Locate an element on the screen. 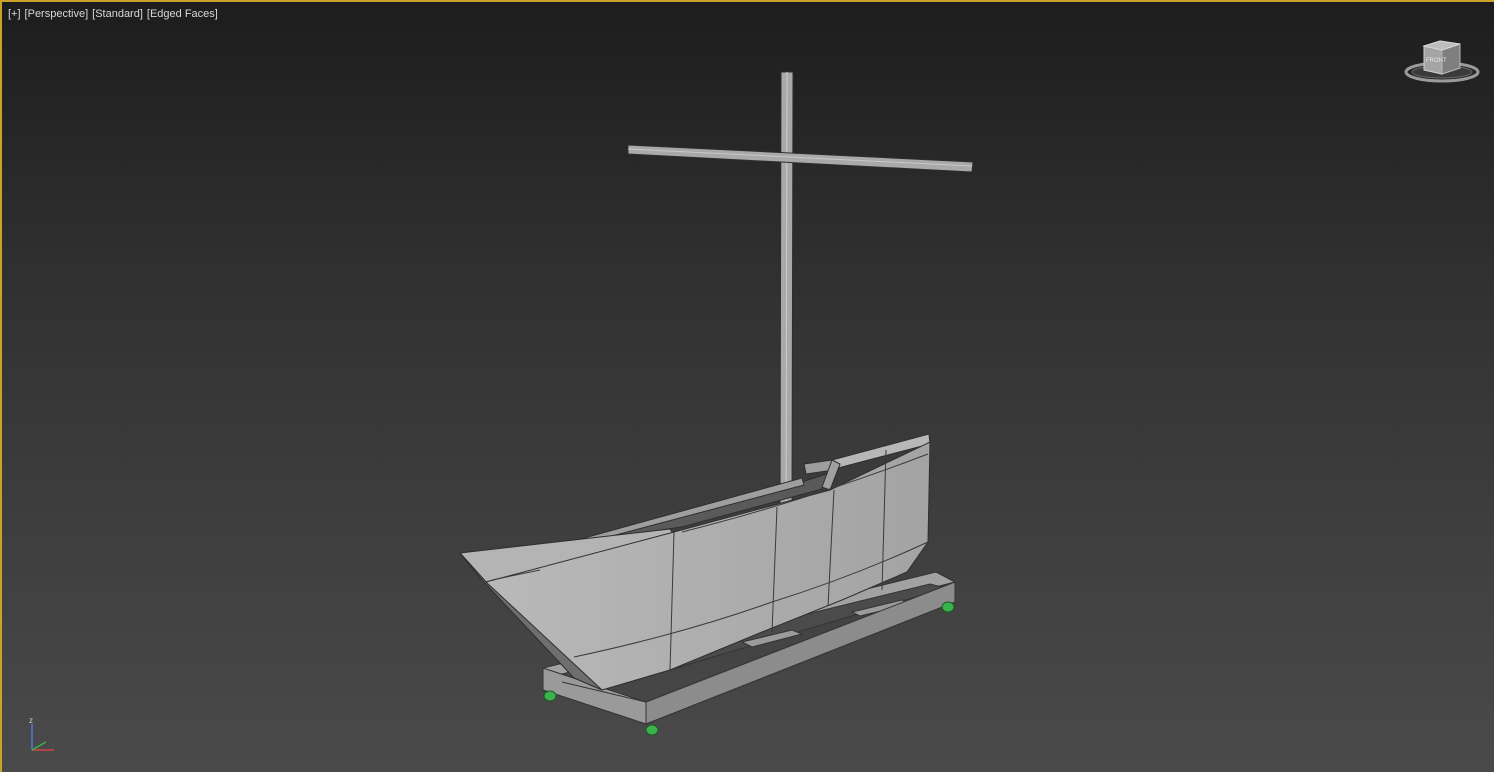  axis-z-label: z is located at coordinates (31, 720).